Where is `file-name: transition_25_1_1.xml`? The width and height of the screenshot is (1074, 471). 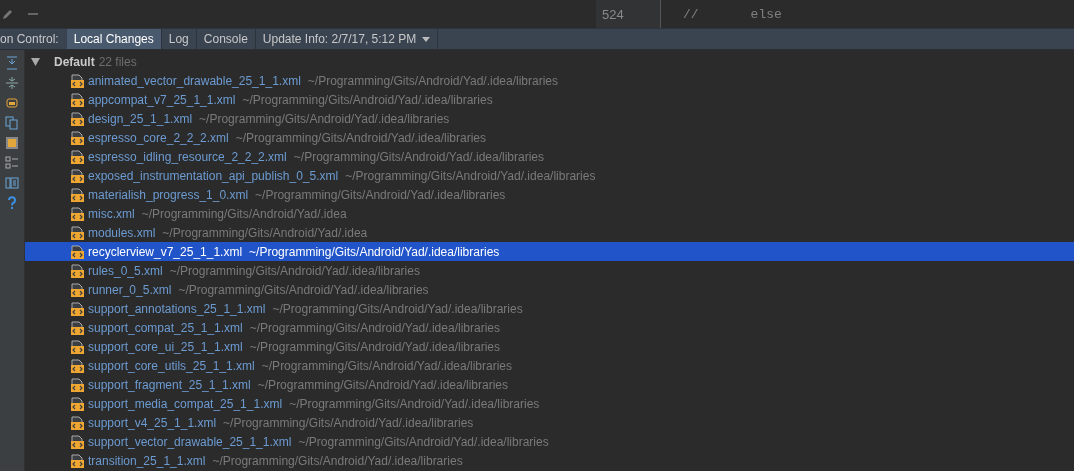 file-name: transition_25_1_1.xml is located at coordinates (147, 460).